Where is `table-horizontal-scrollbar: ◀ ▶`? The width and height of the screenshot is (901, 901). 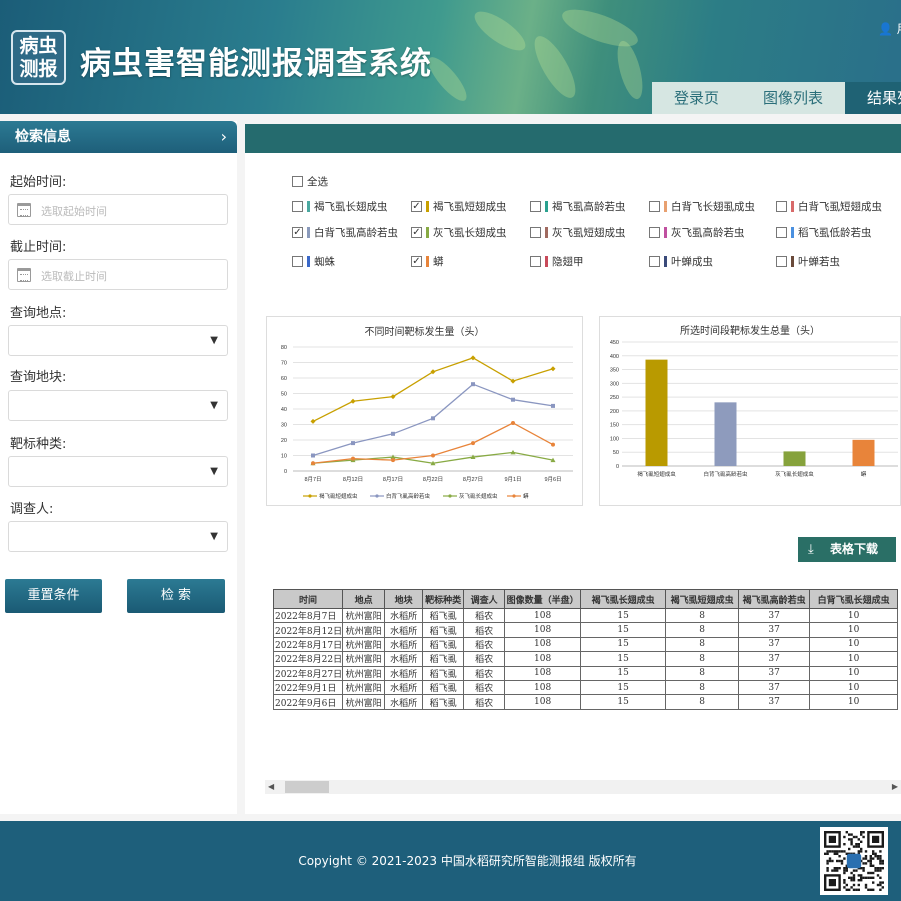 table-horizontal-scrollbar: ◀ ▶ is located at coordinates (583, 787).